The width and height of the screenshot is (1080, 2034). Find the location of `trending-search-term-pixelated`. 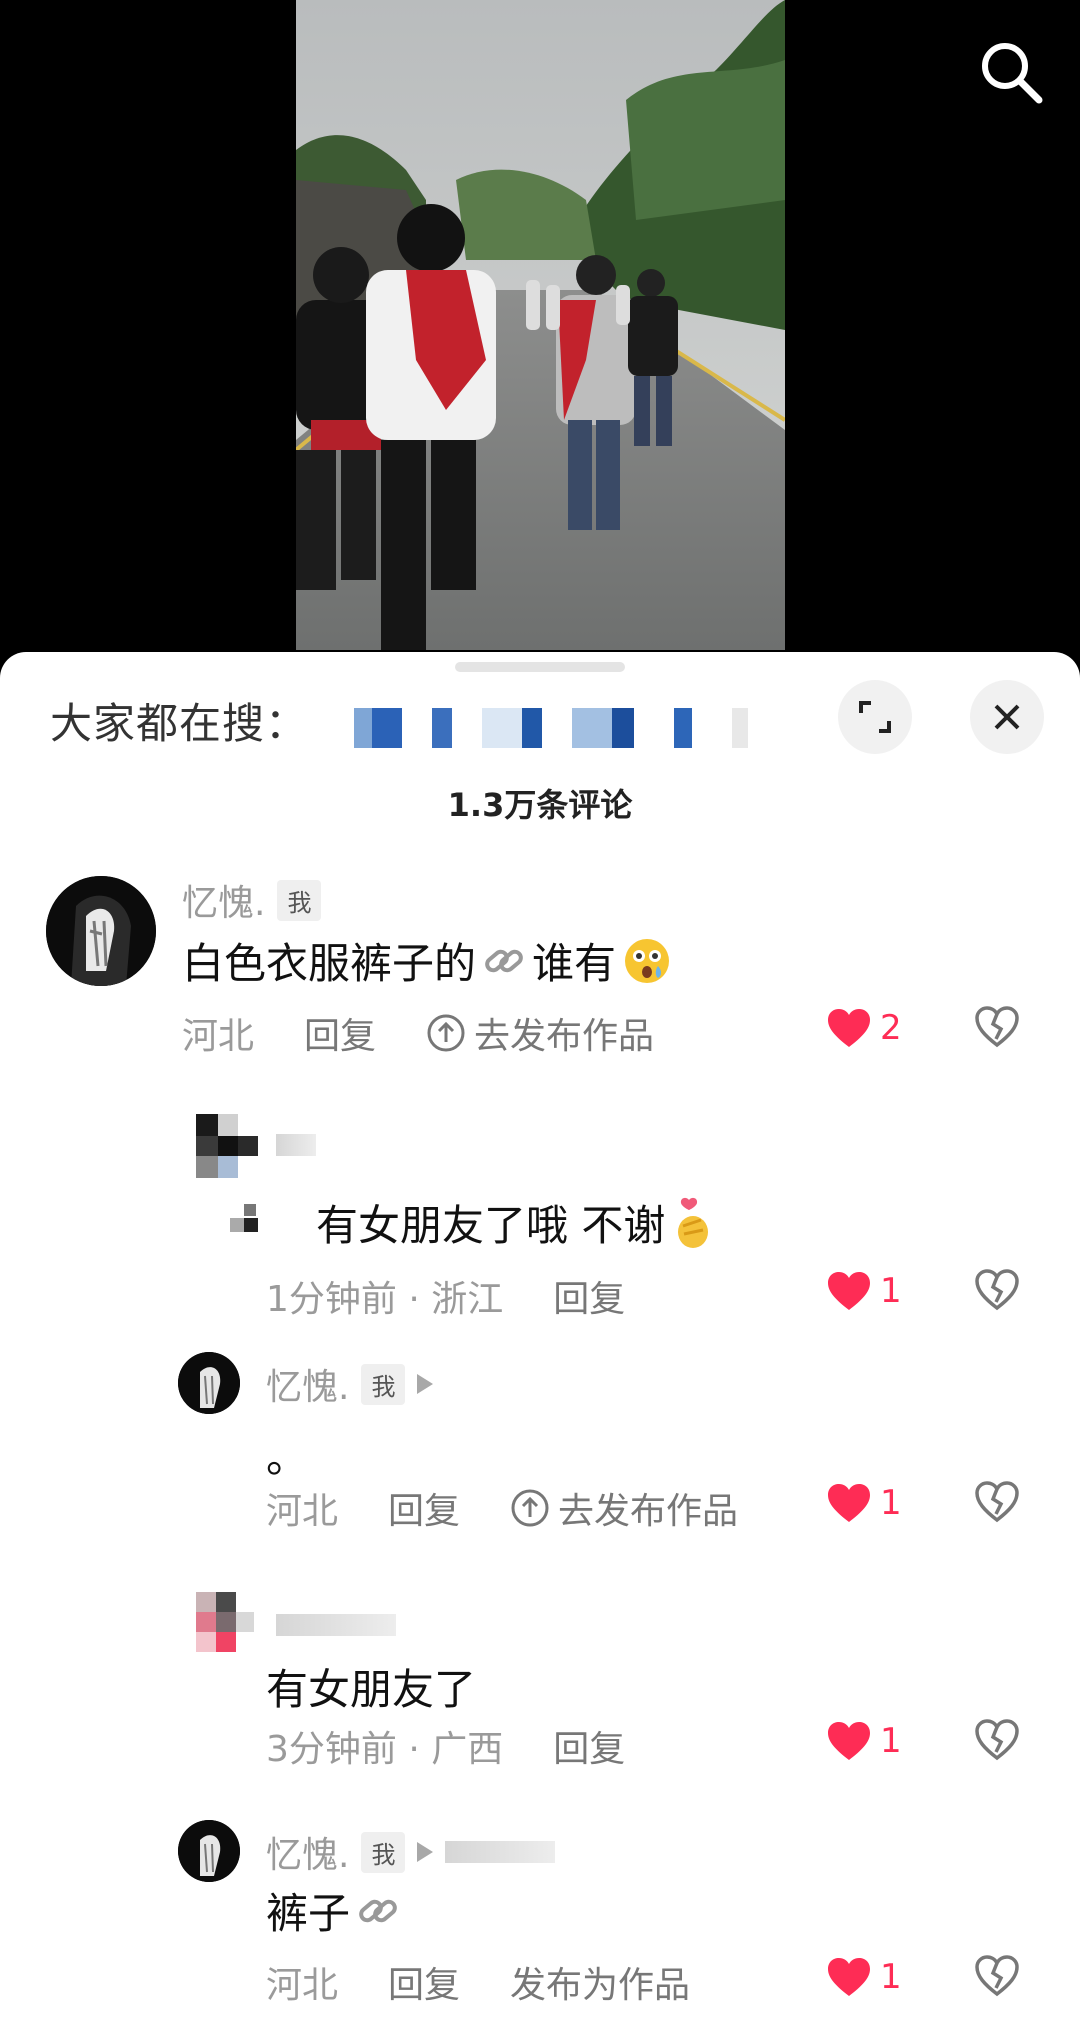

trending-search-term-pixelated is located at coordinates (551, 728).